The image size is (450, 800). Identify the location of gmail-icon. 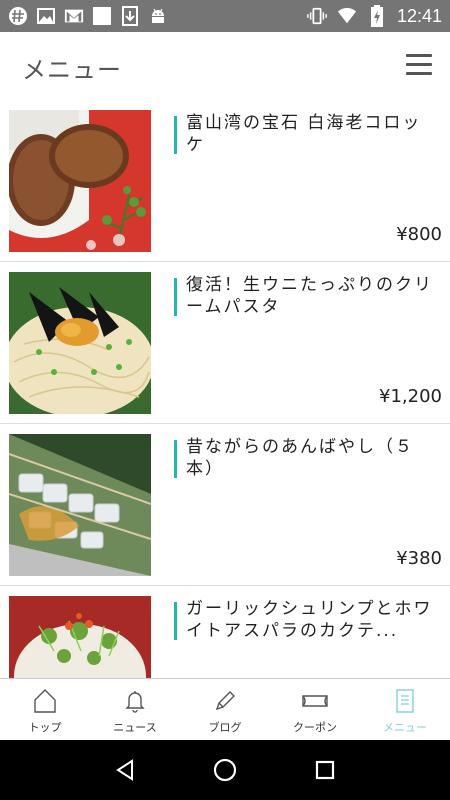
(74, 16).